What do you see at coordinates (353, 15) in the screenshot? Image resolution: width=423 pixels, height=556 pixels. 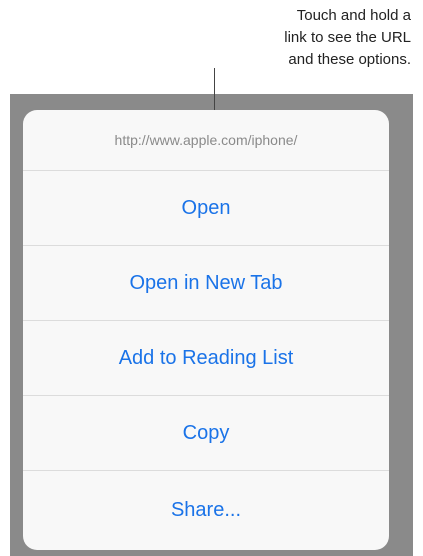 I see `callout-line: Touch and hold a` at bounding box center [353, 15].